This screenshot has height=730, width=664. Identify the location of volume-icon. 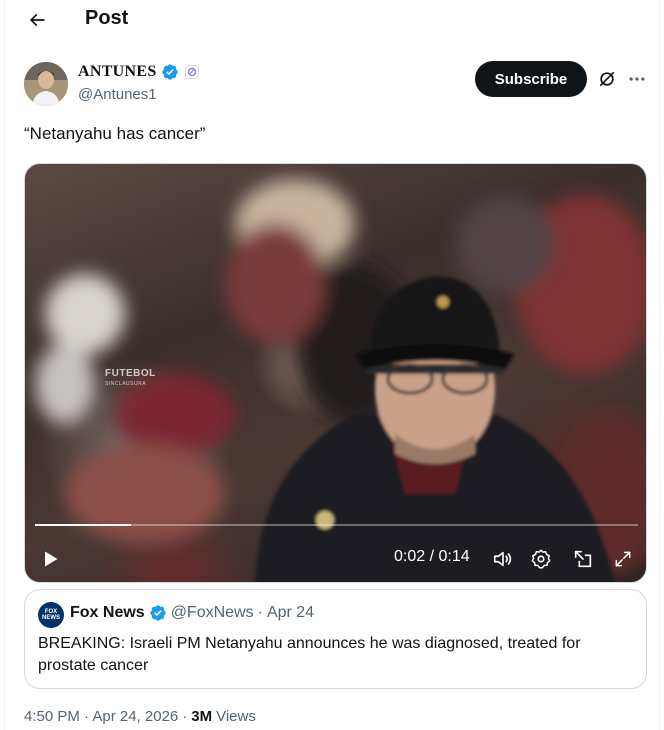
(502, 559).